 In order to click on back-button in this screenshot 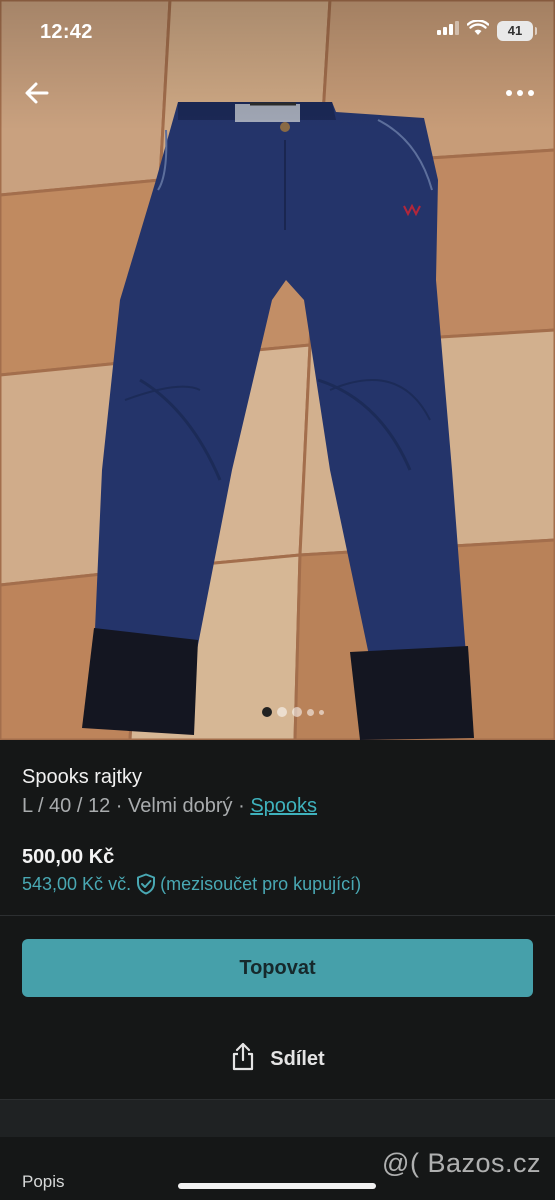, I will do `click(37, 93)`.